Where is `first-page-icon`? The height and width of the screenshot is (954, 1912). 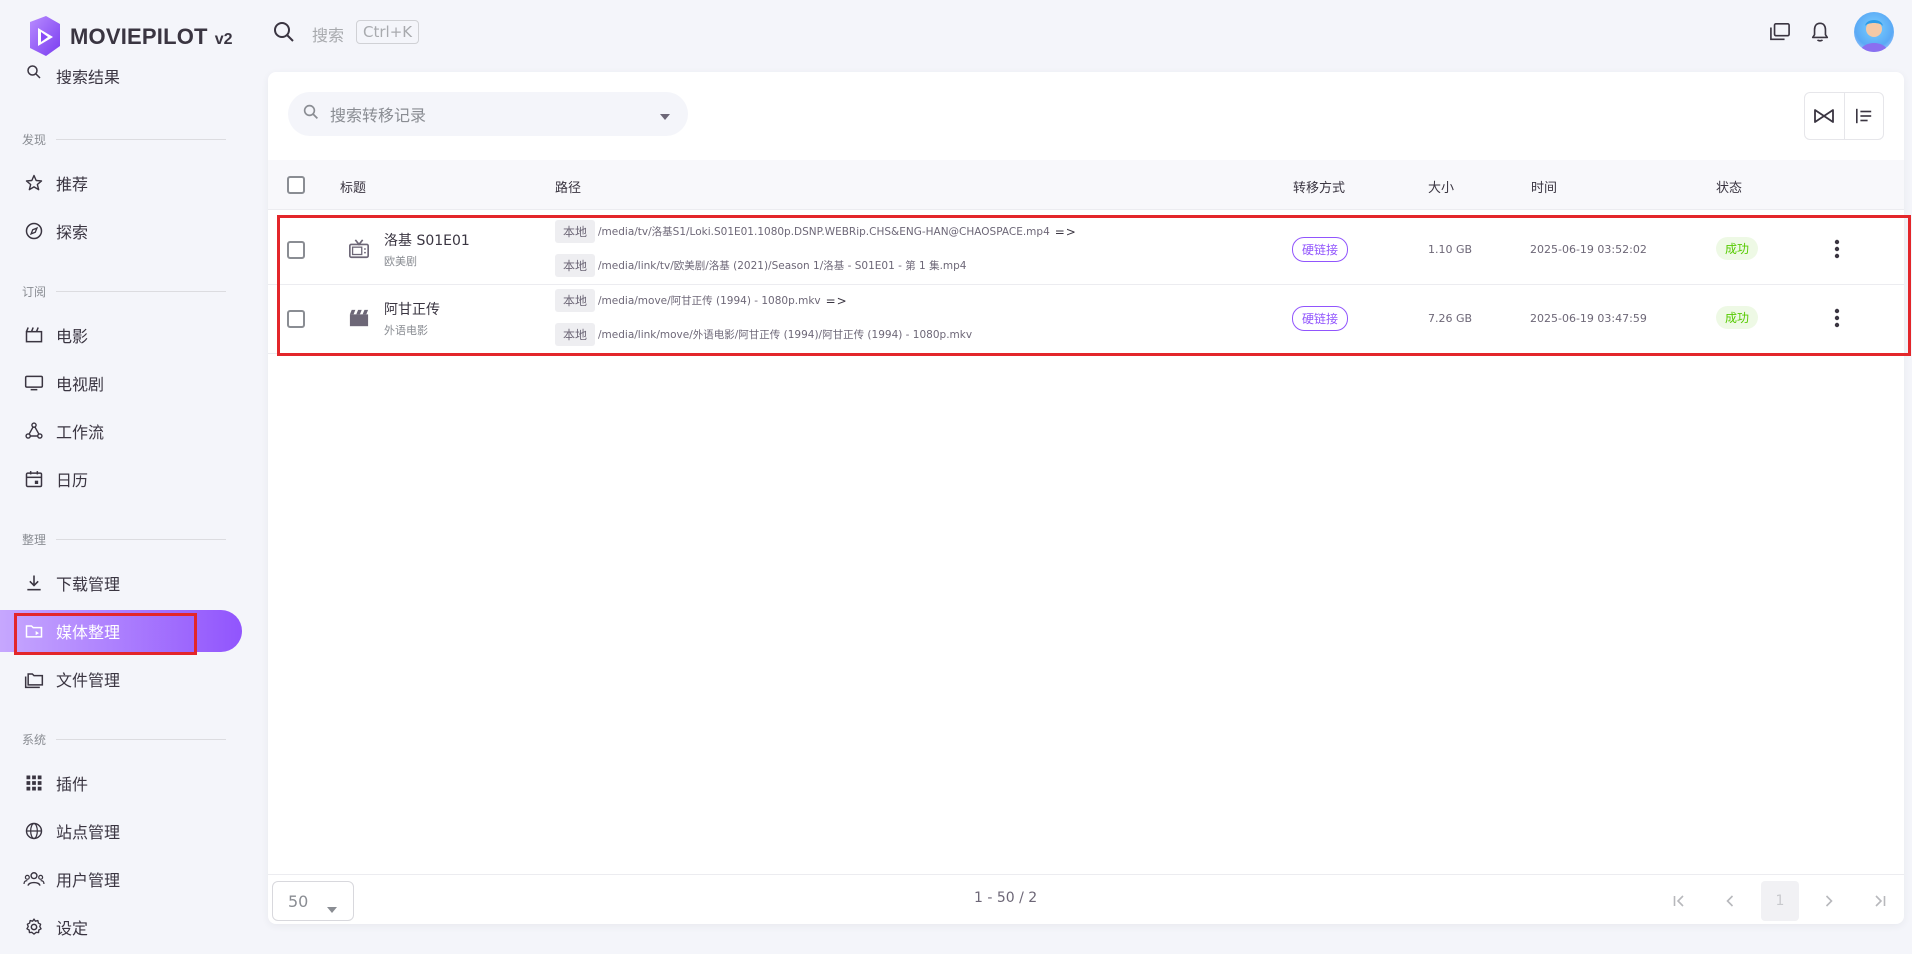
first-page-icon is located at coordinates (1680, 901).